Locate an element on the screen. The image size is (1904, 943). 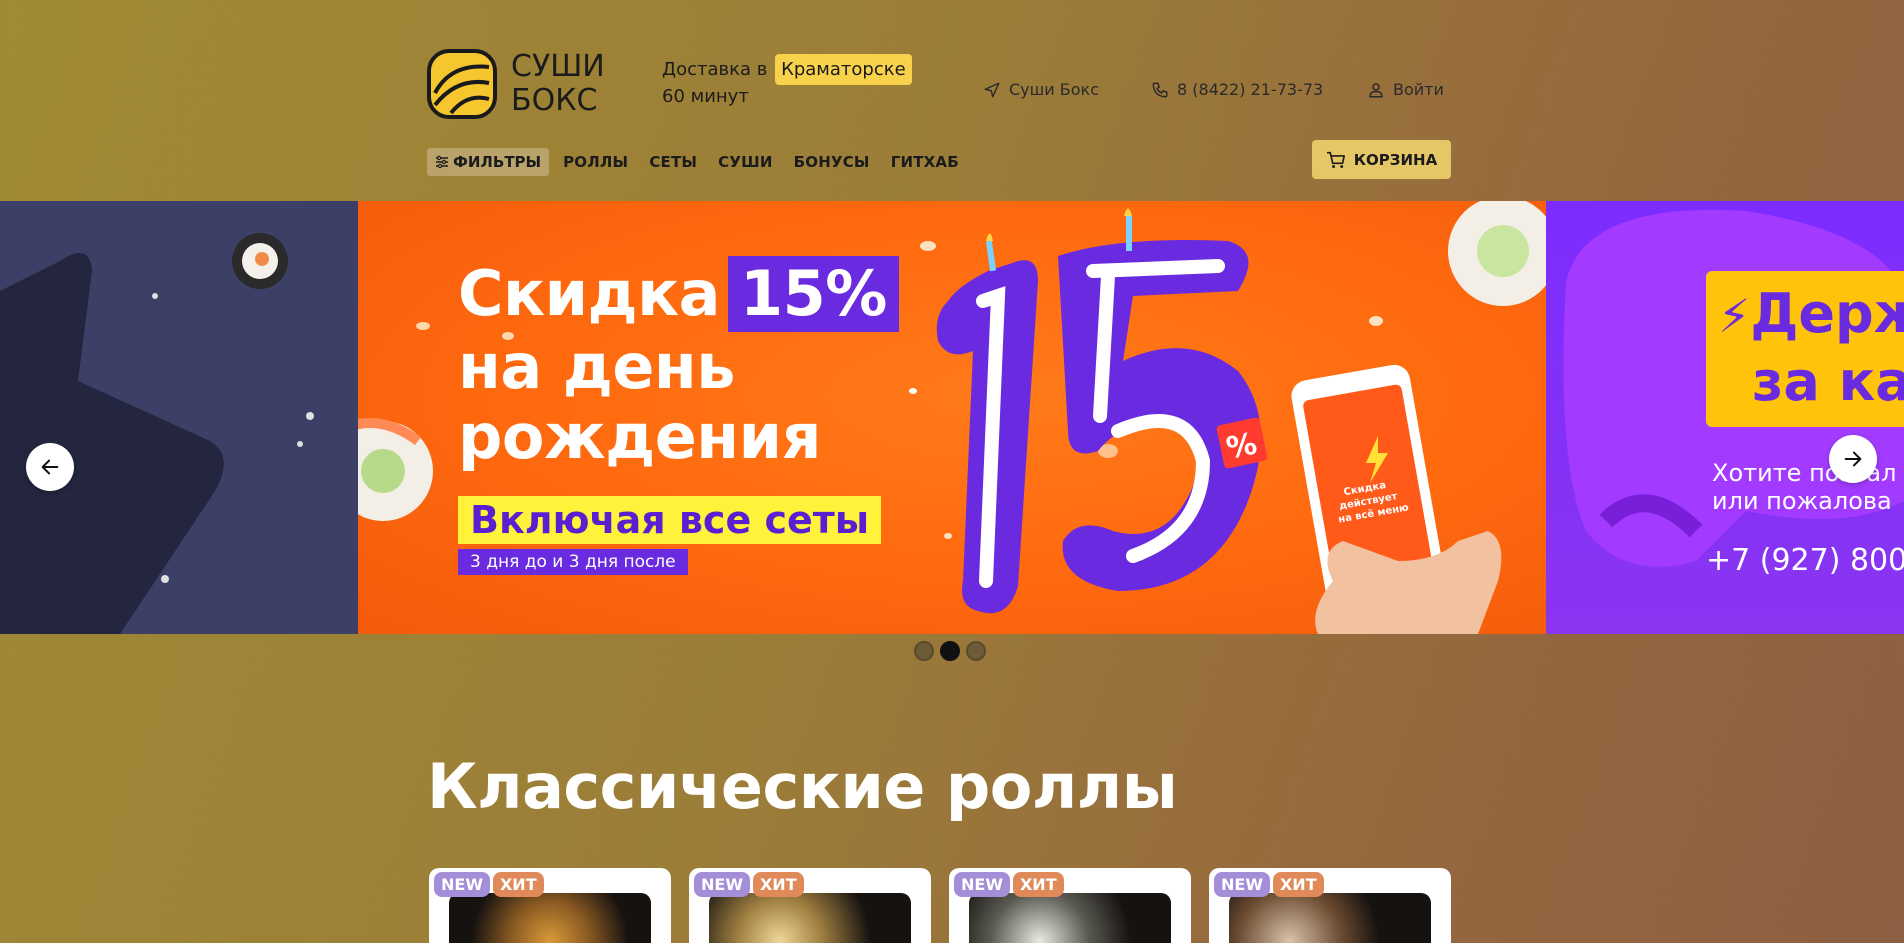
nav-item-bonuses: БОНУСЫ is located at coordinates (832, 162).